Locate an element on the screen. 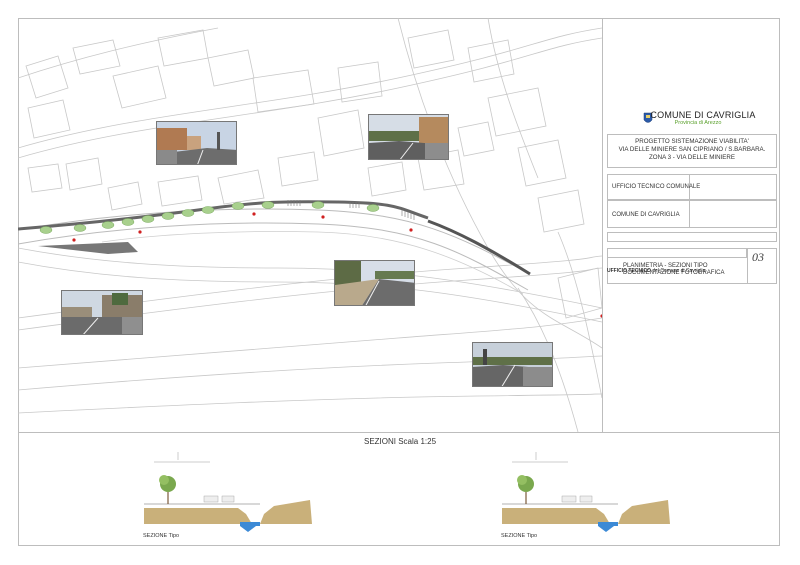  footer-credit: UFFICIO TECNICO del Comune di Cavriglia is located at coordinates (656, 271).